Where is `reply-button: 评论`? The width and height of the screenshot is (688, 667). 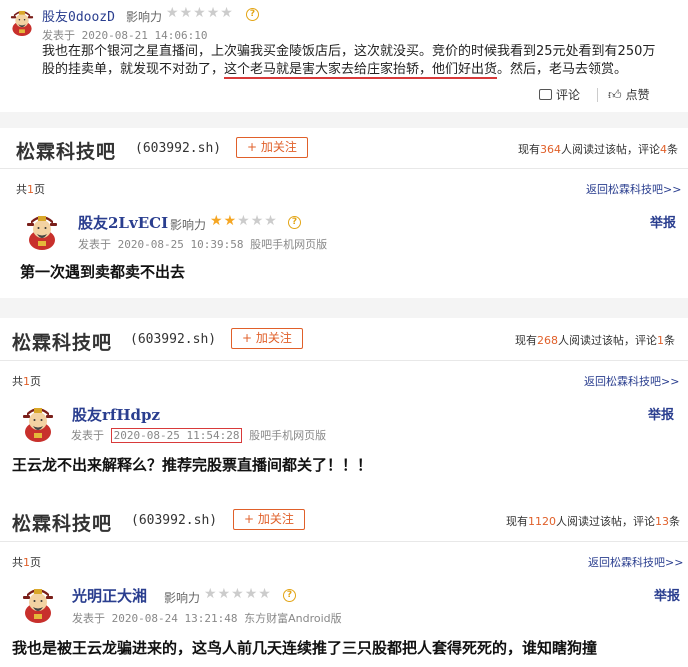
reply-button: 评论 is located at coordinates (559, 94).